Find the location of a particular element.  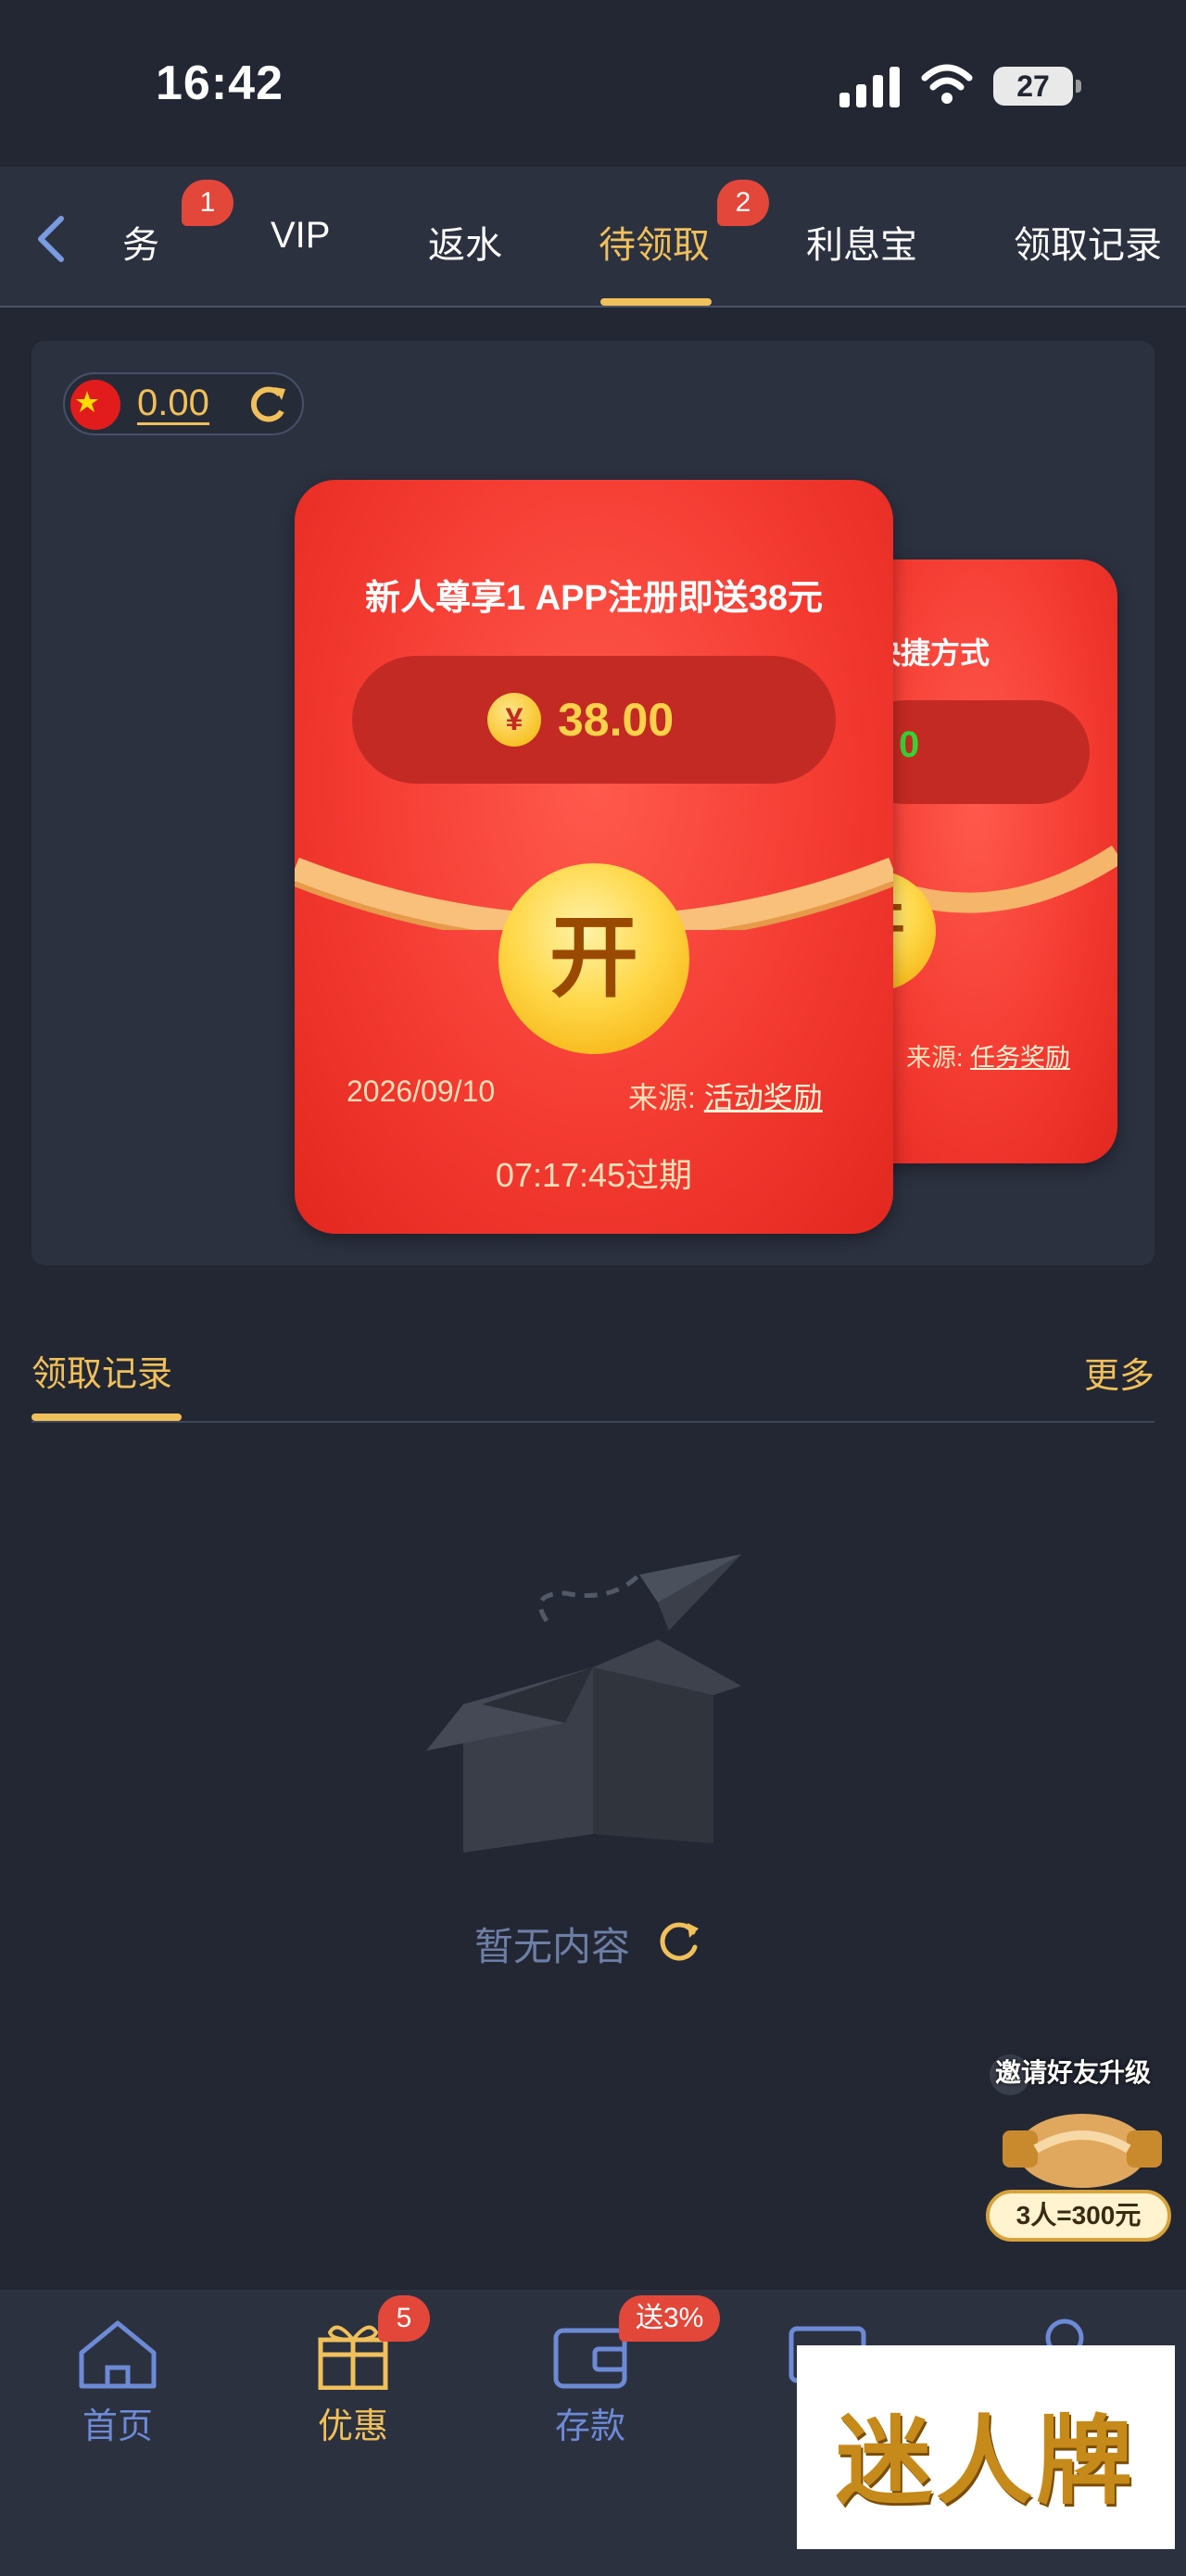

envelope-title: 新人尊享1 APP注册即送38元 is located at coordinates (594, 598).